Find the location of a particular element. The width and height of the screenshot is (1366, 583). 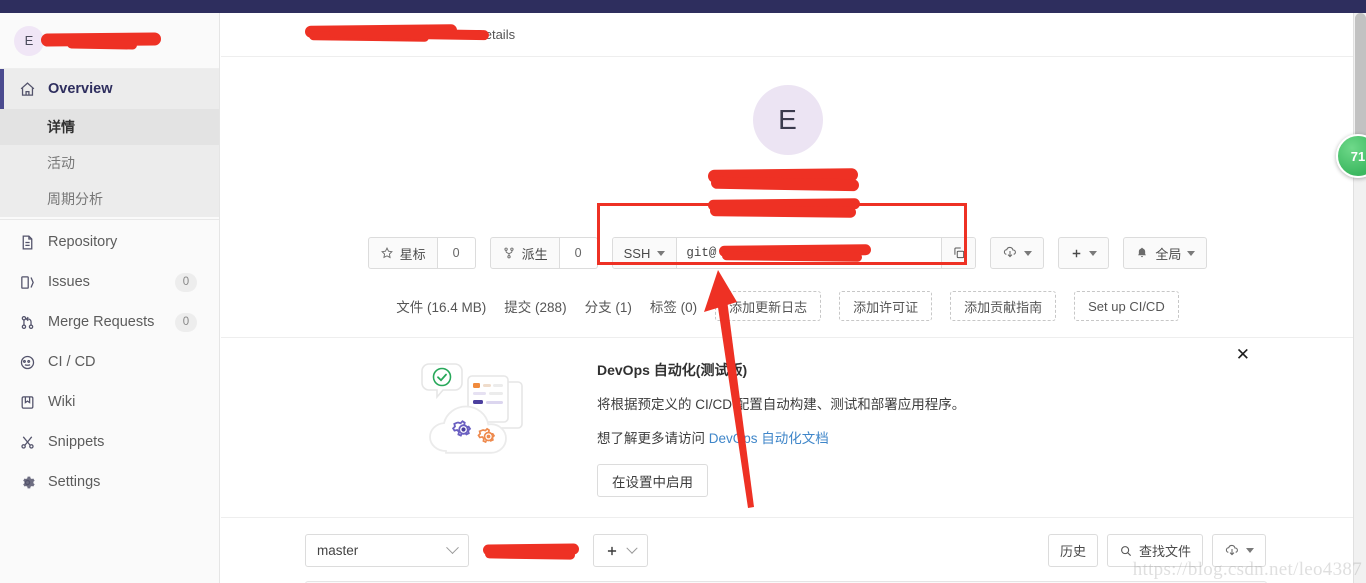

add-changelog-button: 添加更新日志 is located at coordinates (768, 306).